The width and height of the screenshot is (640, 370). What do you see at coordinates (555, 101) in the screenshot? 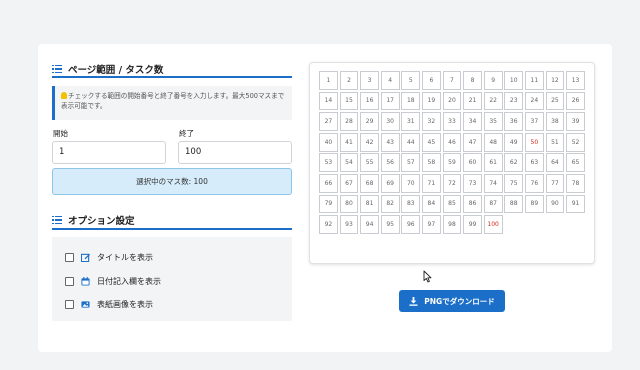
I see `grid-cell: 25` at bounding box center [555, 101].